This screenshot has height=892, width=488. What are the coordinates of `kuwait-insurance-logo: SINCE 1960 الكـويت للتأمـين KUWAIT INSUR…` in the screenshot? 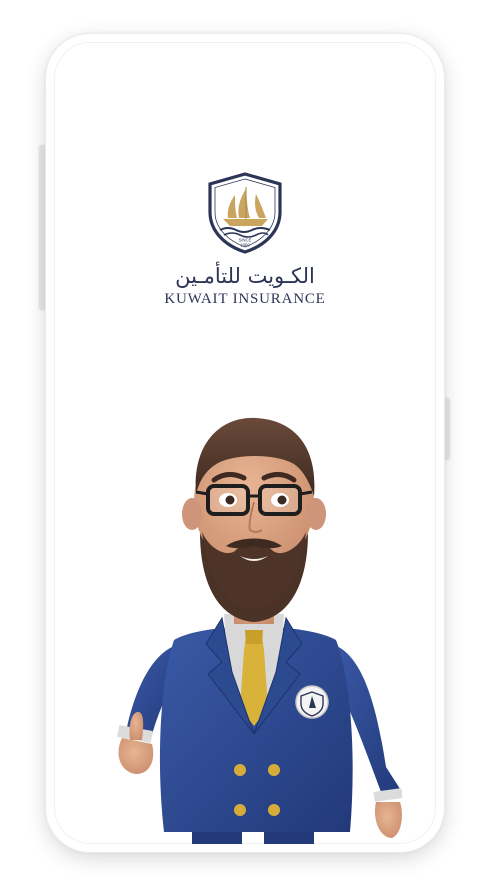 It's located at (245, 240).